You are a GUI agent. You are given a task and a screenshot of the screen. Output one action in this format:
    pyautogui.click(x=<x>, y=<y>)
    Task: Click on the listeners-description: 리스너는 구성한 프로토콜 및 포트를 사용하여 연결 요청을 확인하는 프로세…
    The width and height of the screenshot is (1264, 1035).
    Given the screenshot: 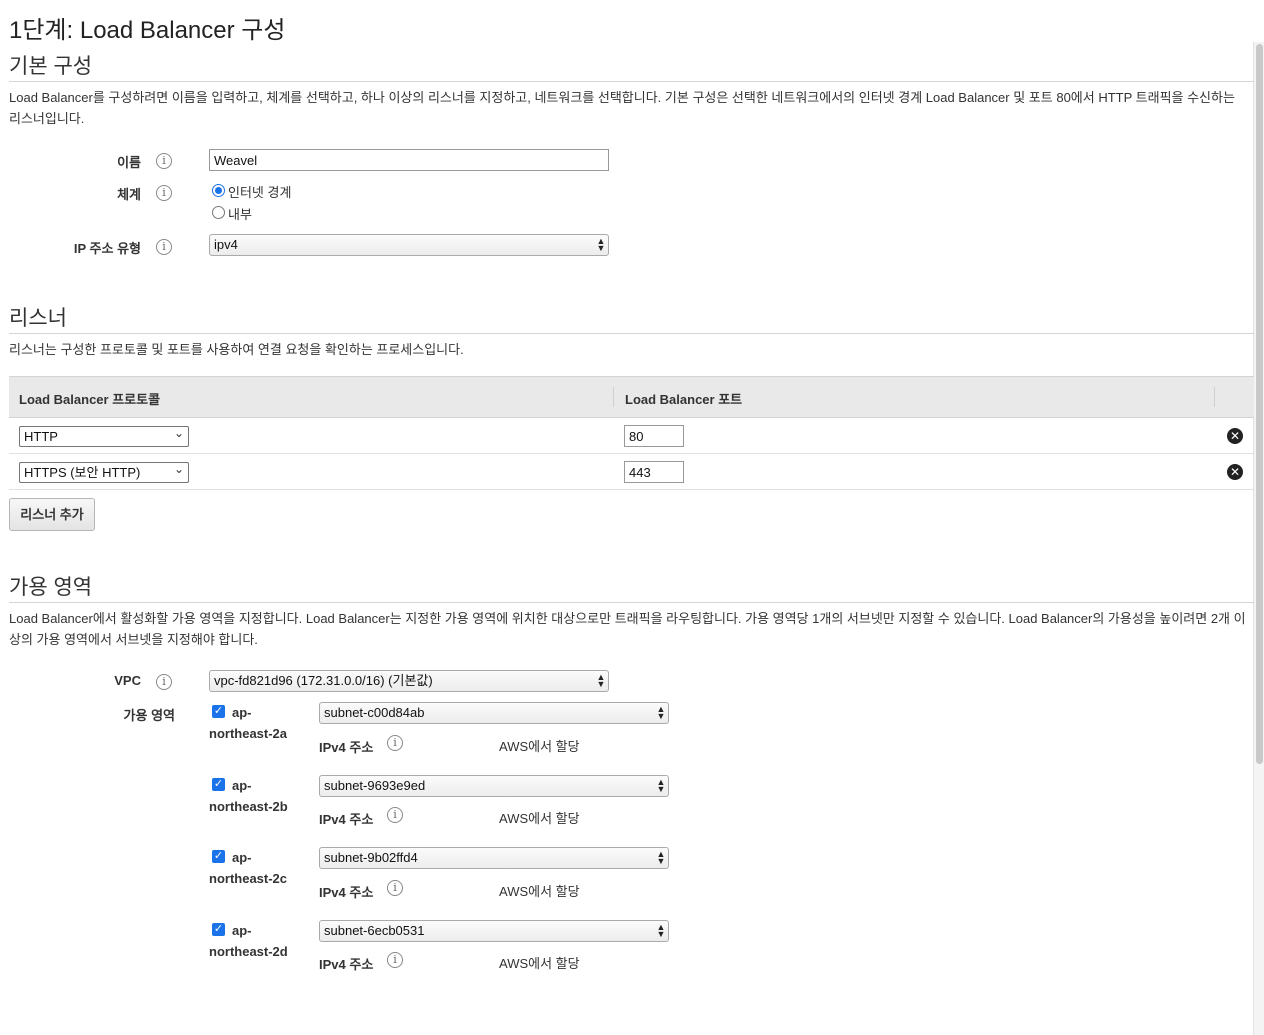 What is the action you would take?
    pyautogui.click(x=236, y=349)
    